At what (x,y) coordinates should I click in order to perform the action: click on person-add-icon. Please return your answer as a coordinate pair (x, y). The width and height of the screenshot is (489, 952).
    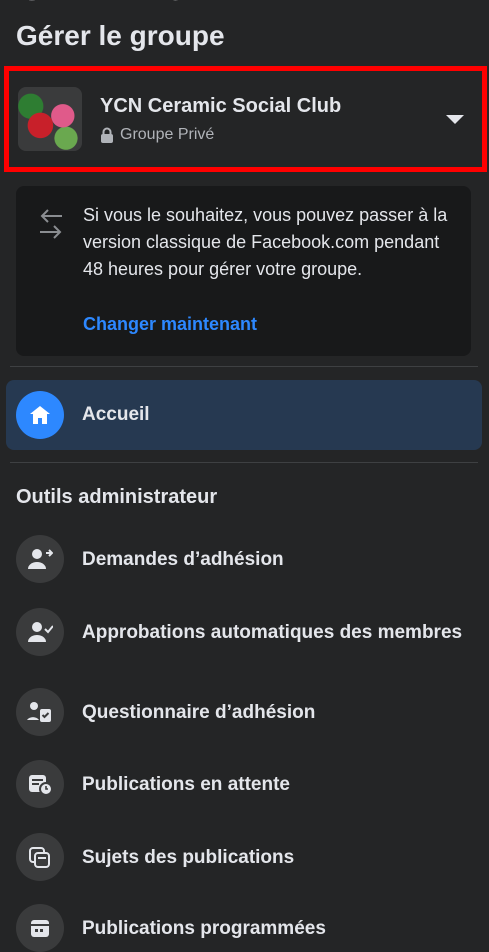
    Looking at the image, I should click on (40, 559).